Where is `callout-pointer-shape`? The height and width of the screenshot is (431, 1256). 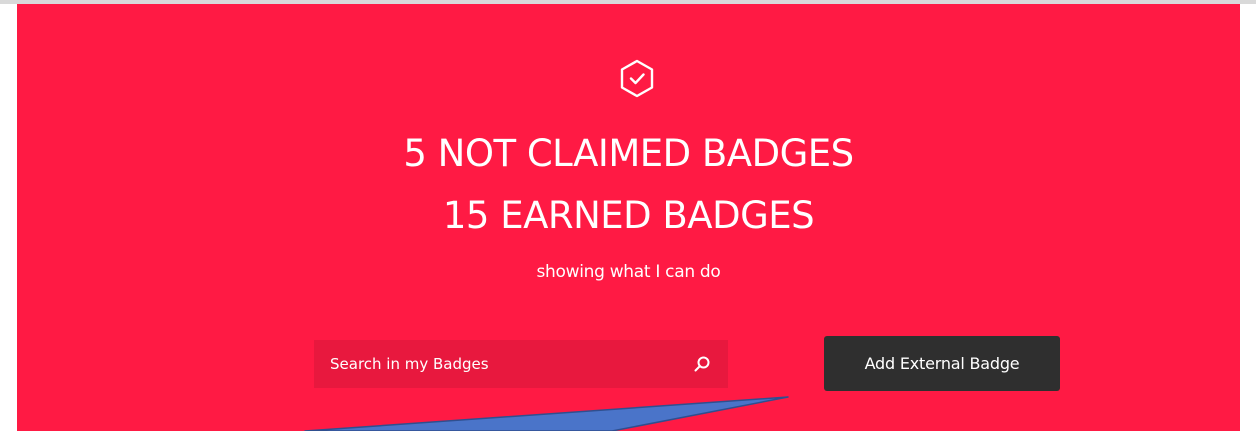
callout-pointer-shape is located at coordinates (546, 413).